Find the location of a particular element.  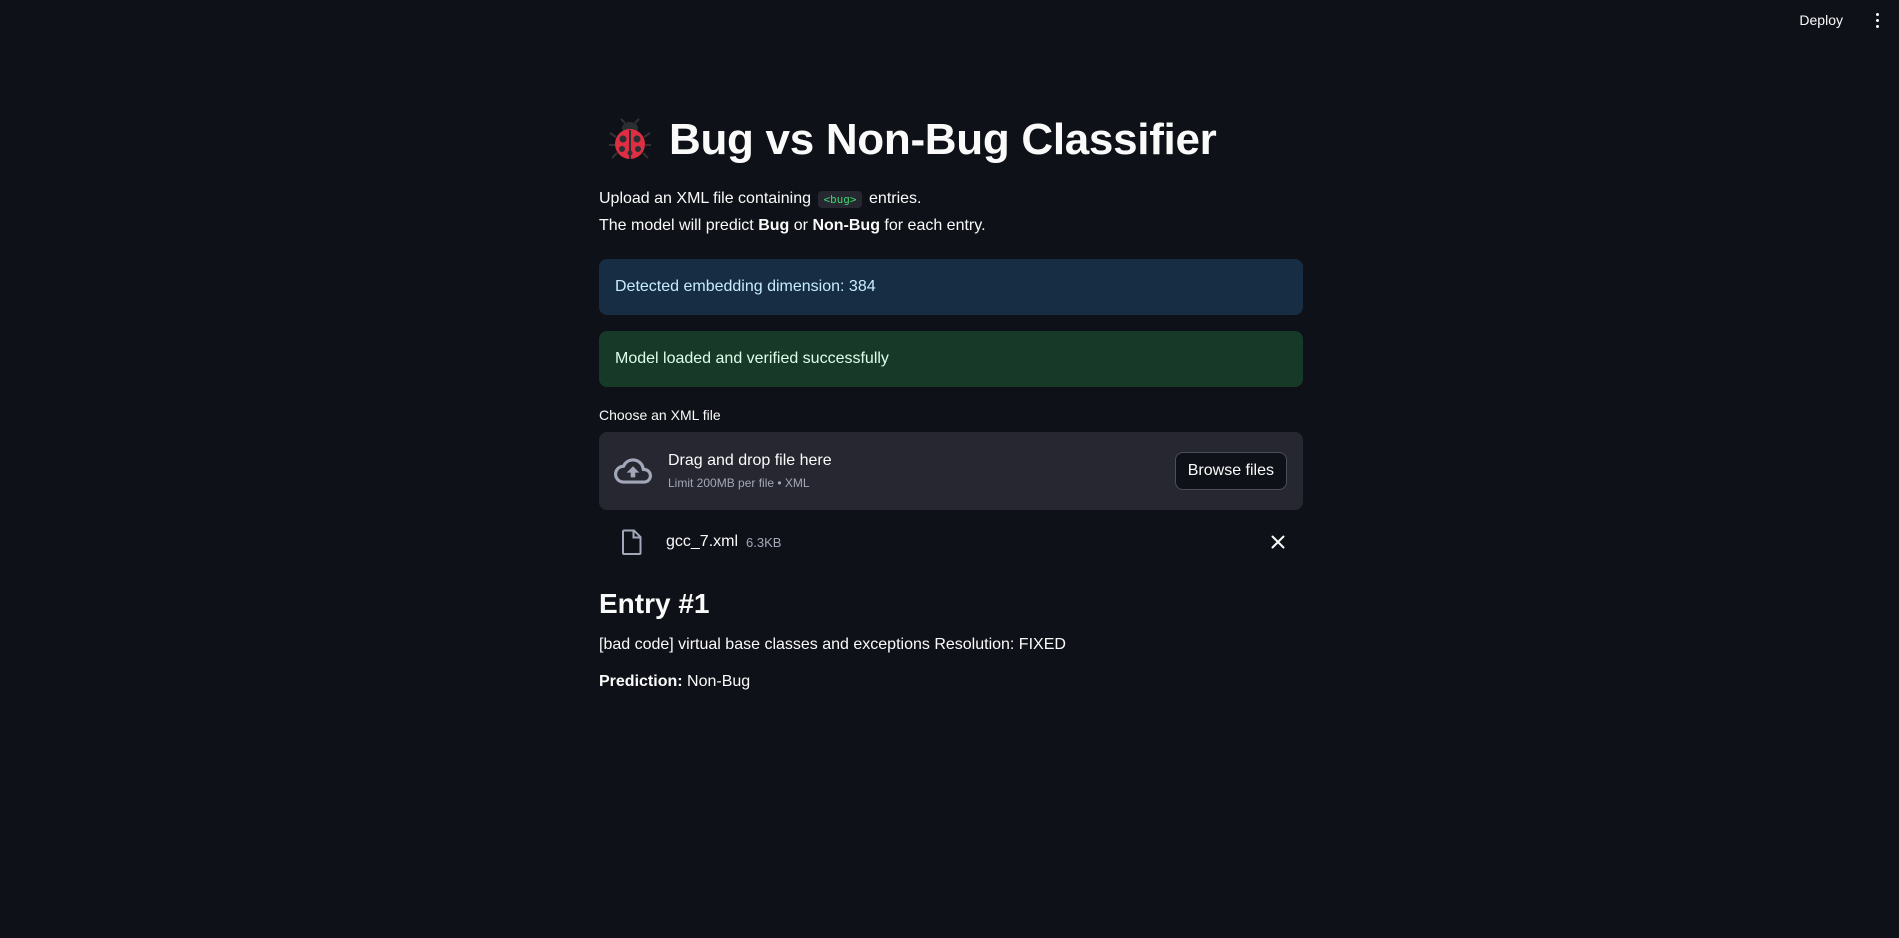

intro-line-2-prefix: The model will predict is located at coordinates (676, 225).